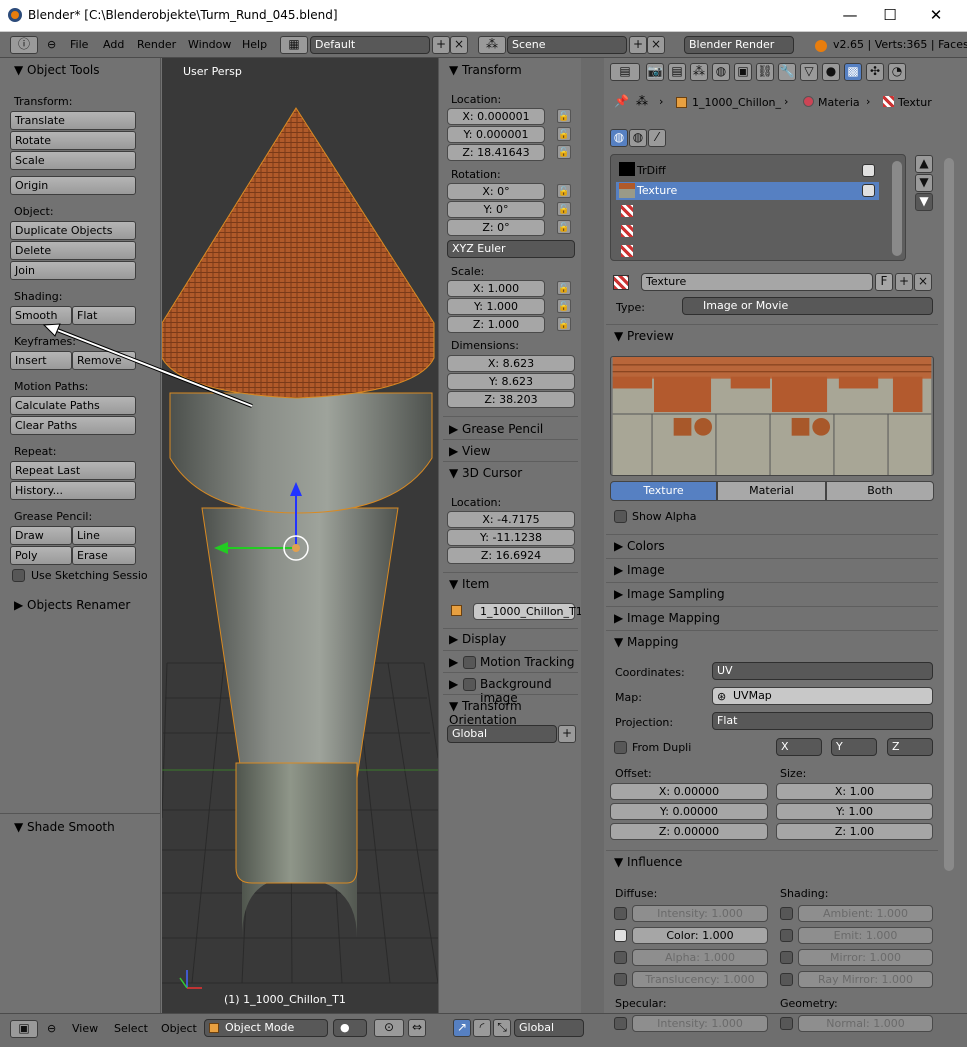 The width and height of the screenshot is (967, 1047). I want to click on rotation-z-field: Z: 0°, so click(496, 227).